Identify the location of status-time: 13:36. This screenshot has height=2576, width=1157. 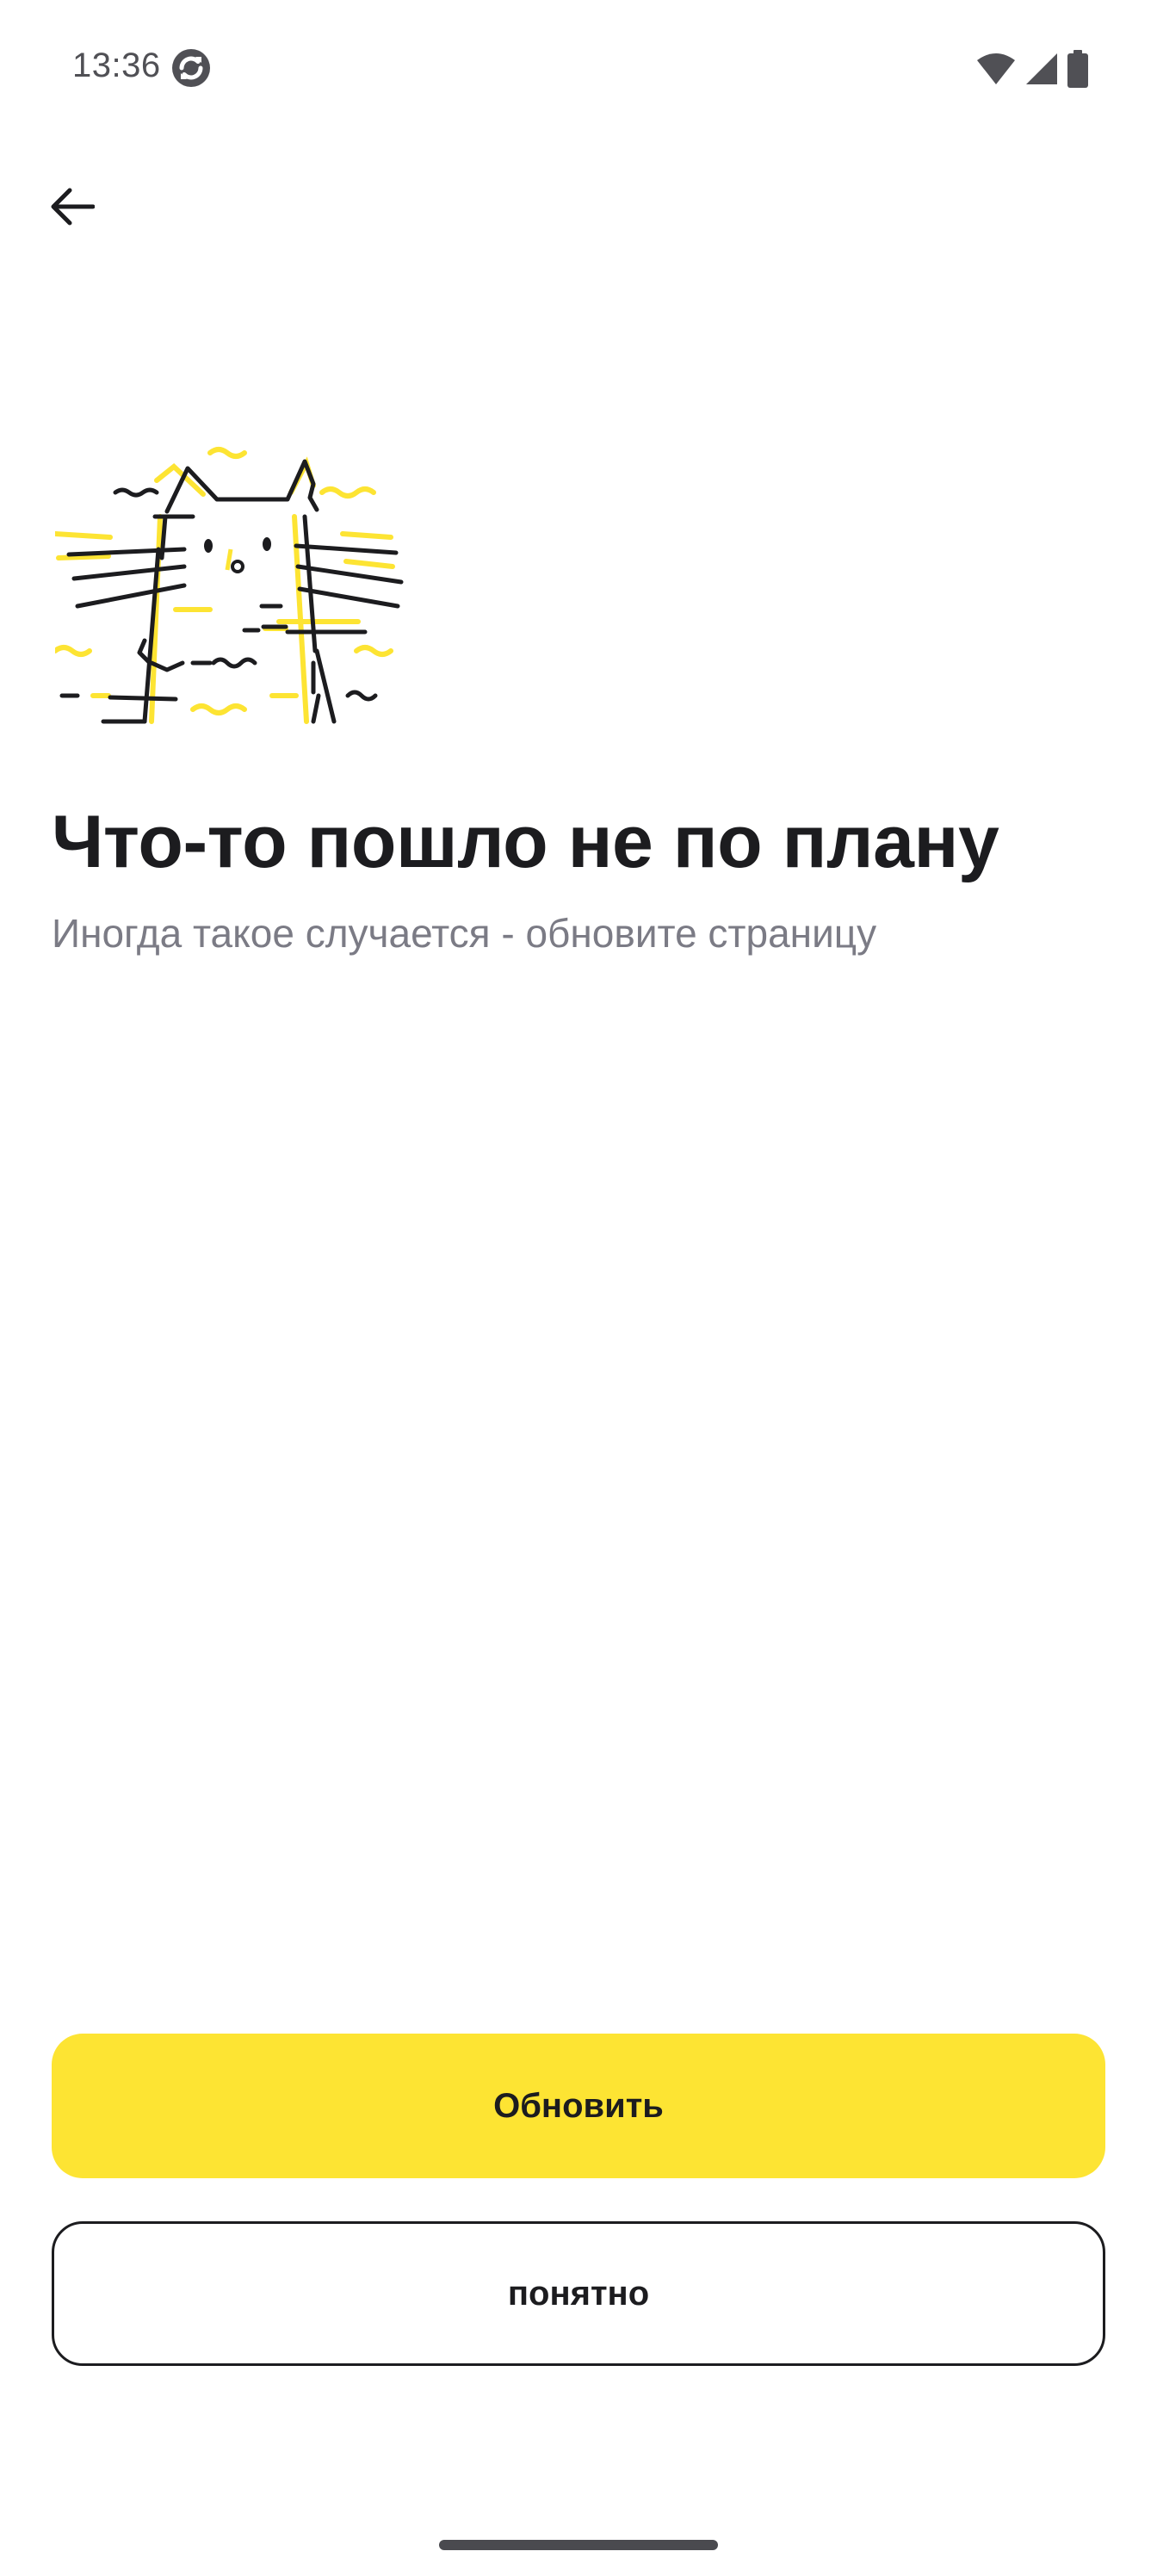
(117, 65).